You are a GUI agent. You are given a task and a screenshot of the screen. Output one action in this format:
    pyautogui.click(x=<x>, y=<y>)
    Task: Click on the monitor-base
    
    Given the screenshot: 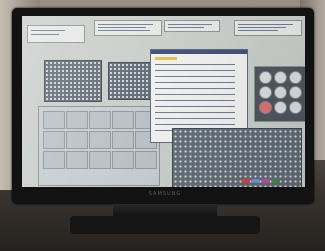 What is the action you would take?
    pyautogui.click(x=165, y=225)
    